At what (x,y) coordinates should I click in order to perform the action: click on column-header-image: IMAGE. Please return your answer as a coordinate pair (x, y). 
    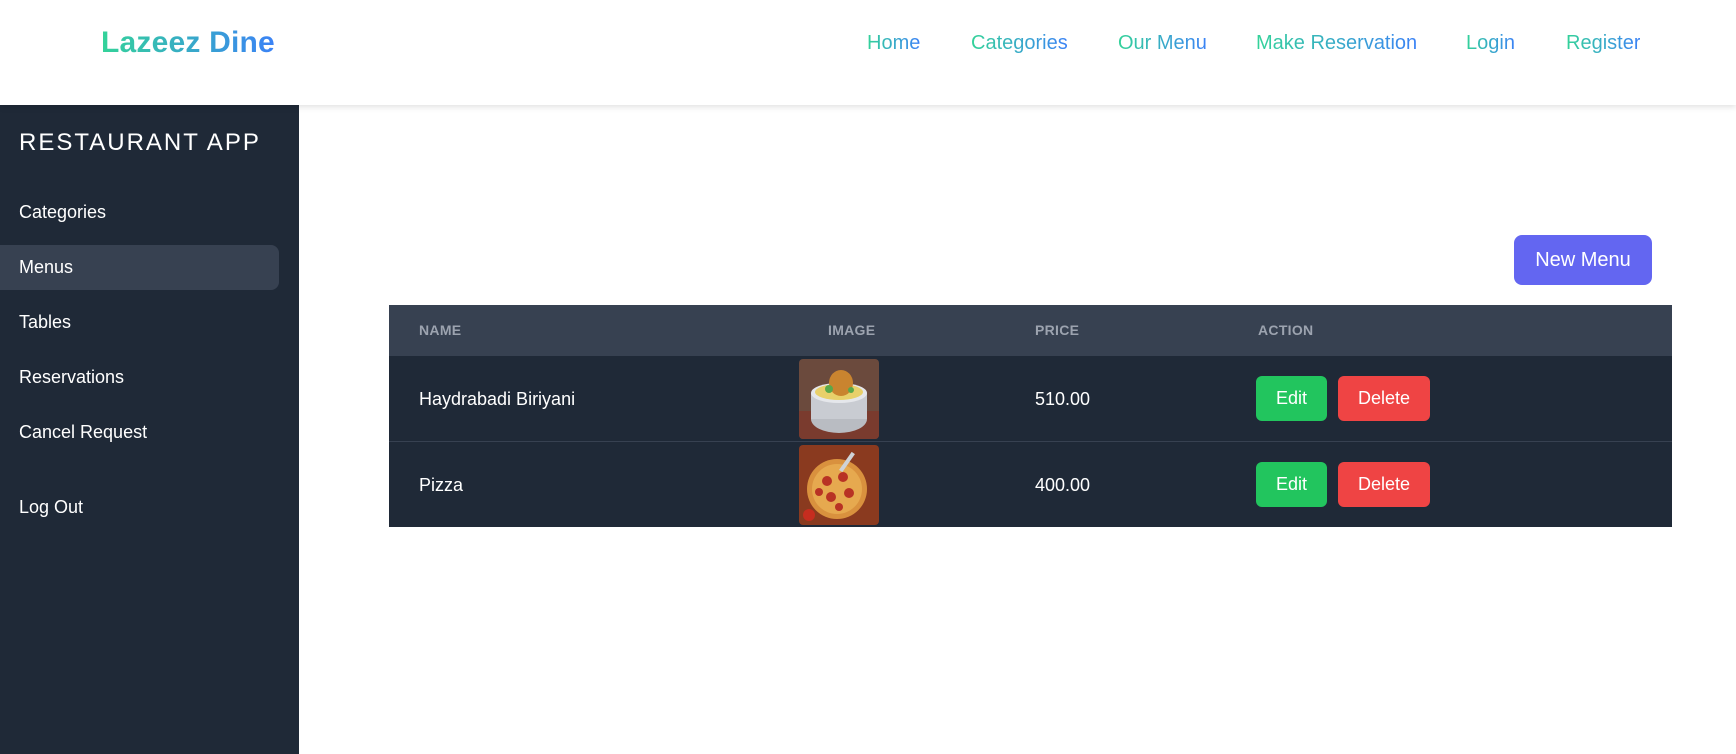
    Looking at the image, I should click on (852, 330).